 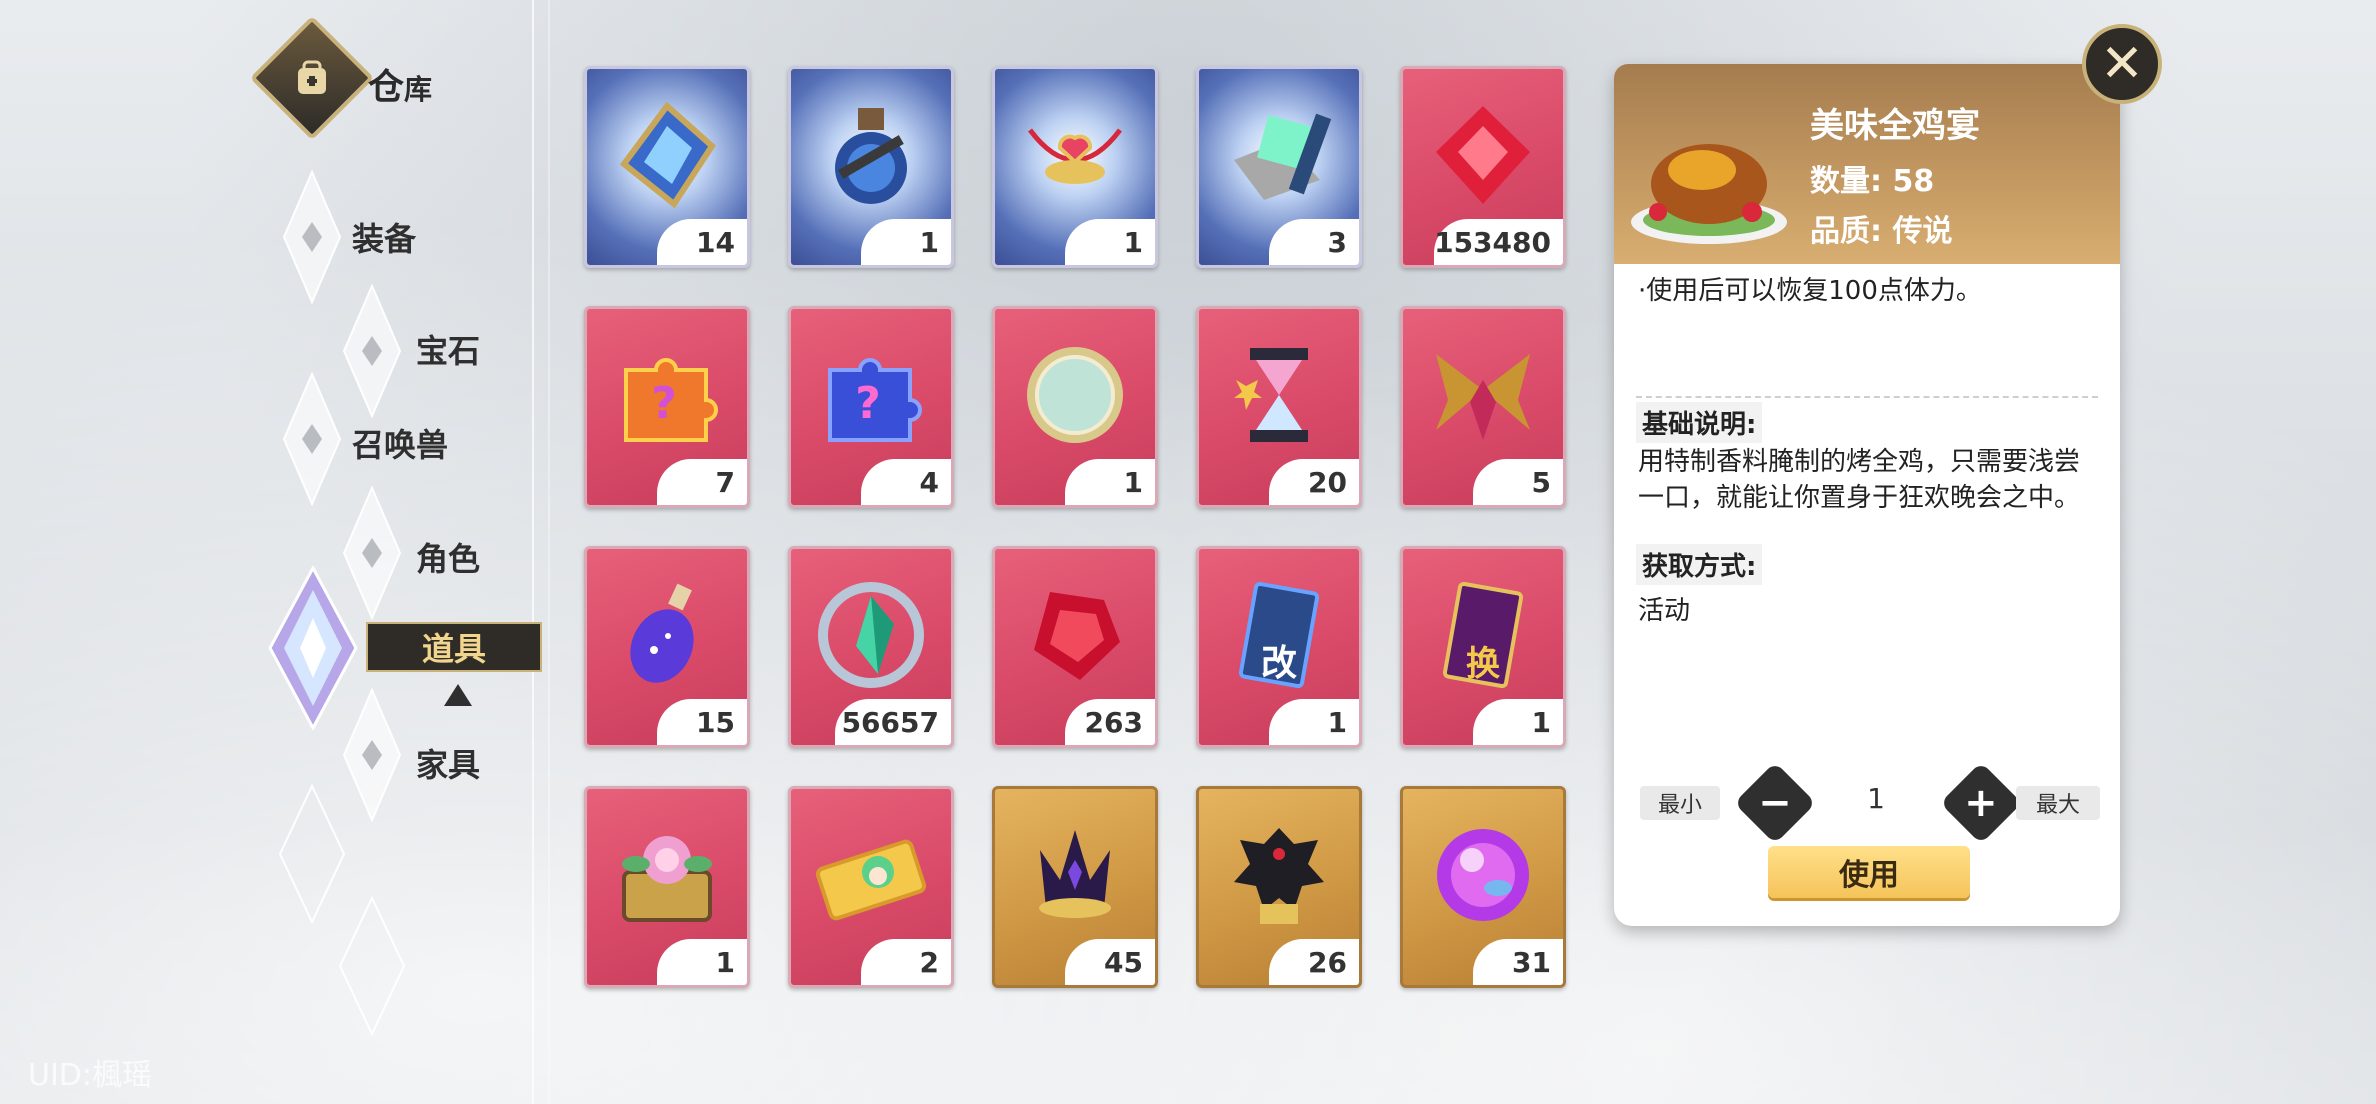 I want to click on decrease-button: −, so click(x=1775, y=803).